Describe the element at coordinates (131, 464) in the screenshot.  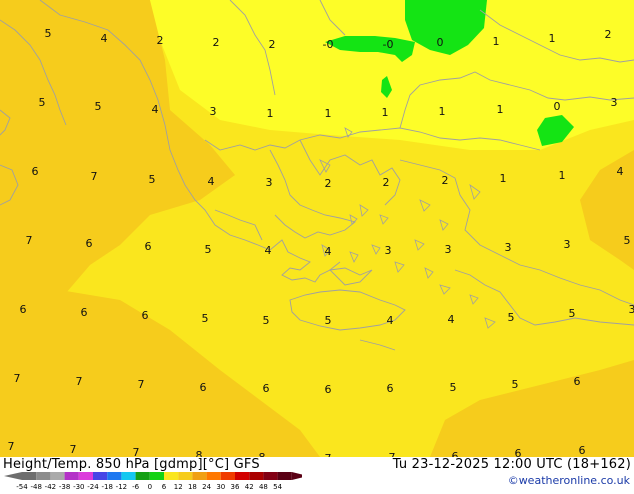
I see `map-title: Height/Temp. 850 hPa [gdmp][°C] GFS` at that location.